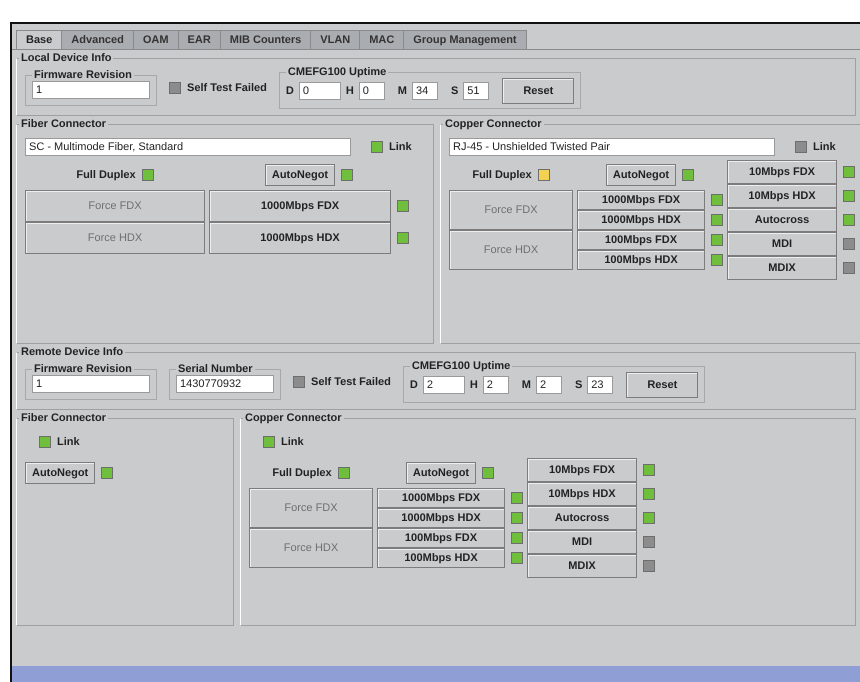  I want to click on input-field: 23, so click(600, 385).